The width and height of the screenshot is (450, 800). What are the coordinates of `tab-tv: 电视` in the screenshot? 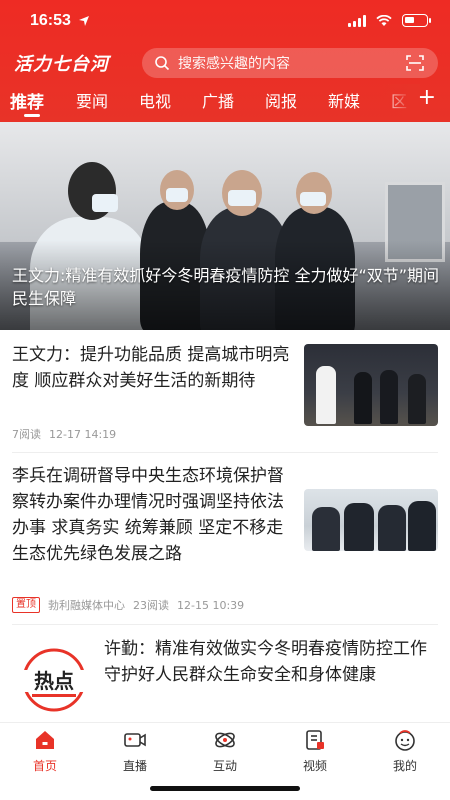 It's located at (155, 100).